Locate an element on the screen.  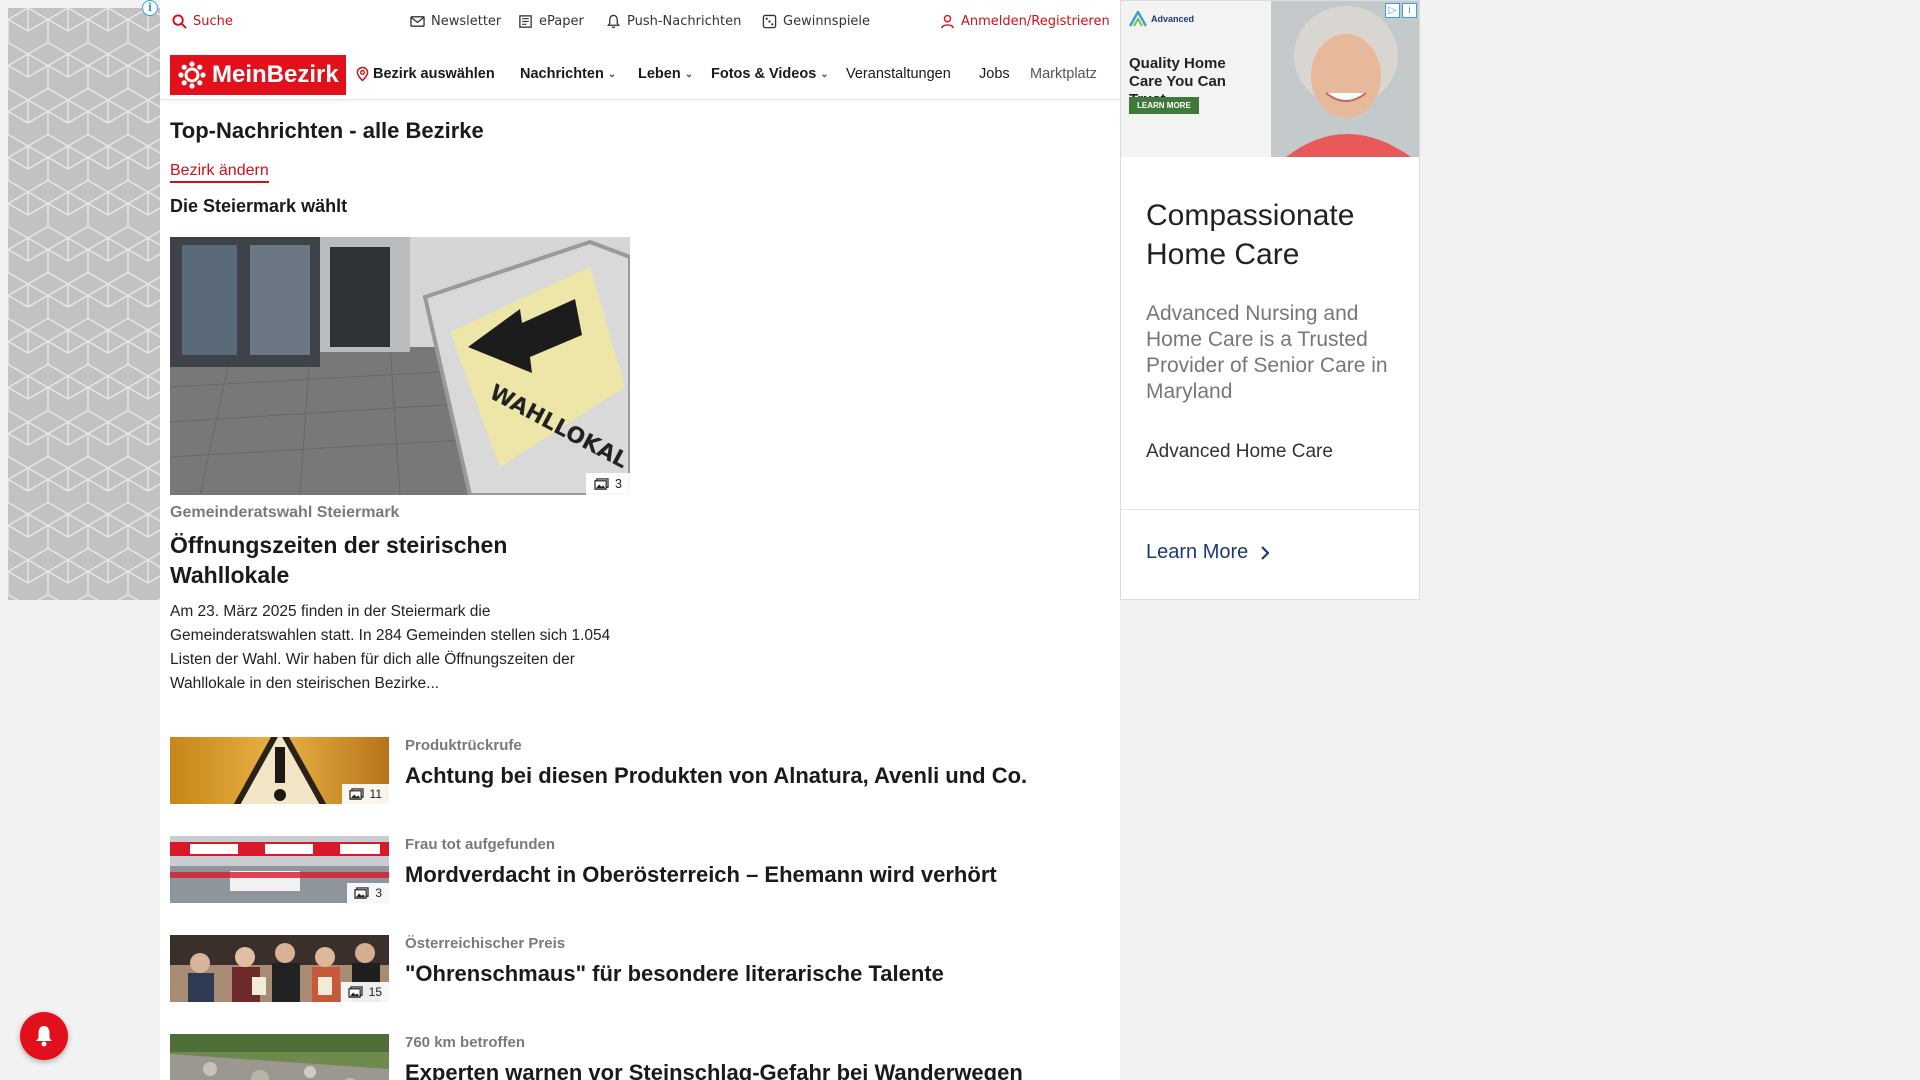
search-label: Suche is located at coordinates (213, 21).